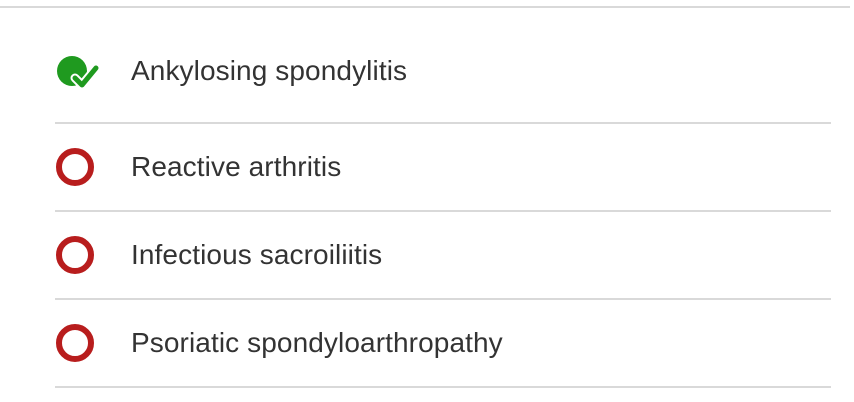 The height and width of the screenshot is (402, 854). Describe the element at coordinates (317, 342) in the screenshot. I see `answer-option-label: Psoriatic spondyloarthropathy` at that location.